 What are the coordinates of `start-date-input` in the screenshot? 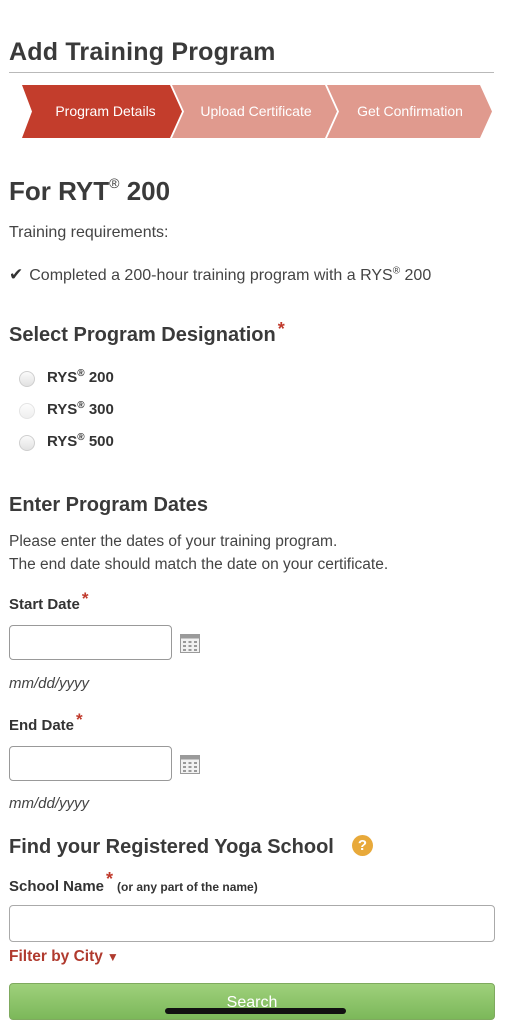 It's located at (90, 642).